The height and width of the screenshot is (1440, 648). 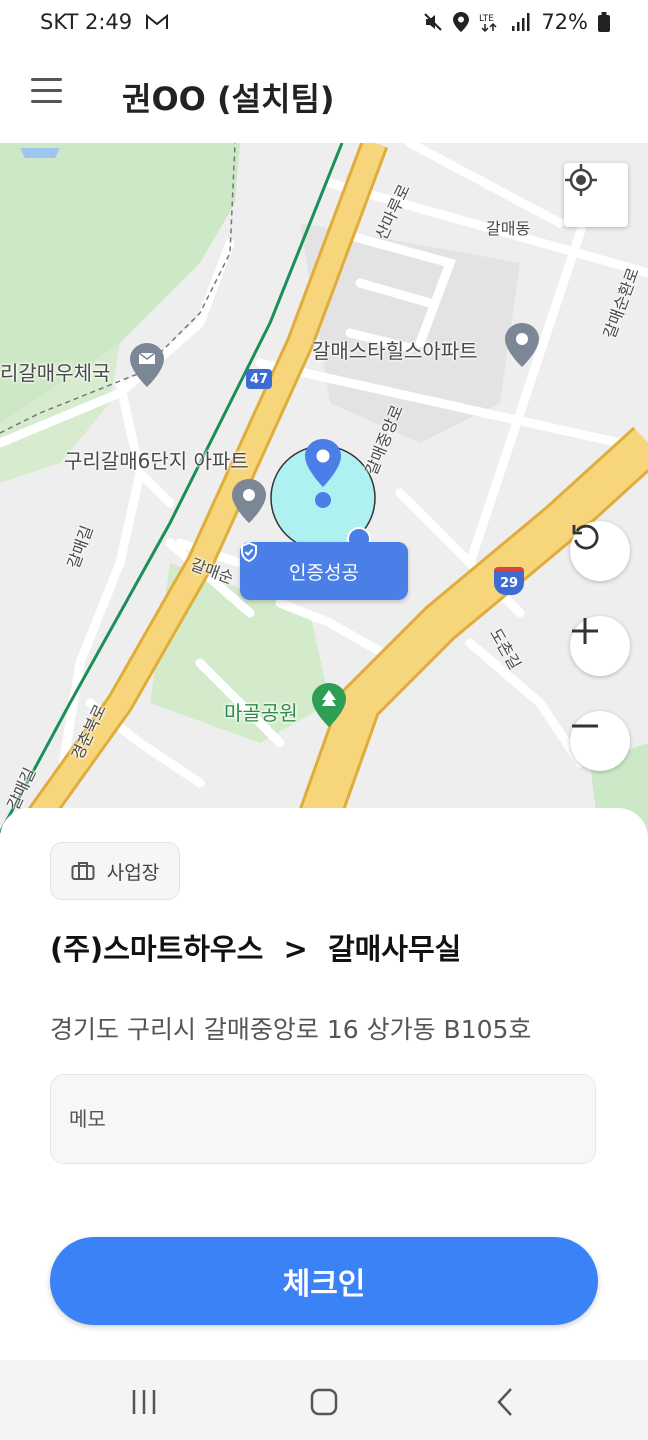 I want to click on checkin-button: 체크인, so click(x=324, y=1281).